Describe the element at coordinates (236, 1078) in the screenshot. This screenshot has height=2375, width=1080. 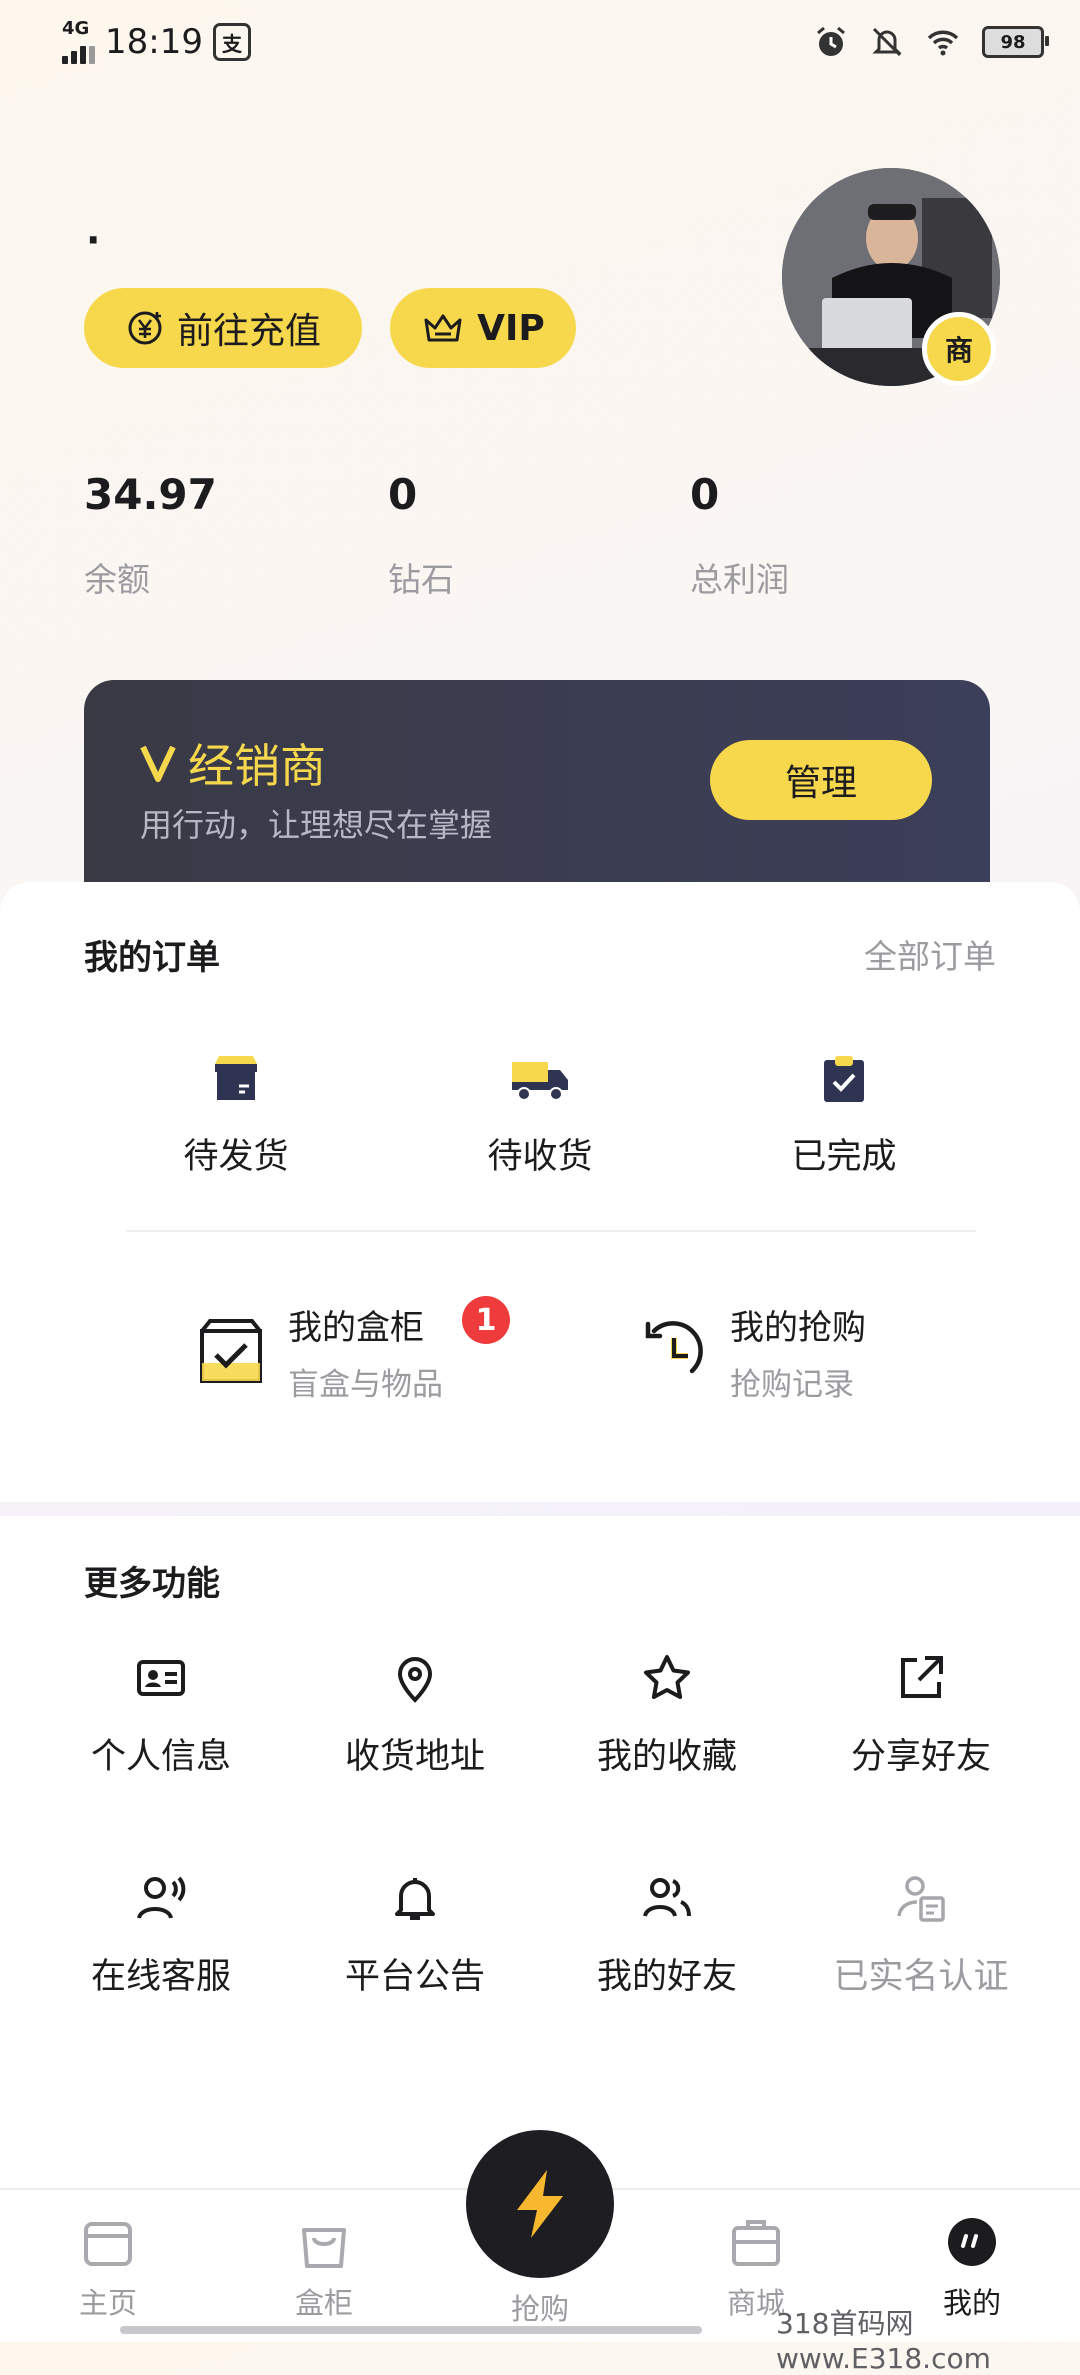
I see `box-icon` at that location.